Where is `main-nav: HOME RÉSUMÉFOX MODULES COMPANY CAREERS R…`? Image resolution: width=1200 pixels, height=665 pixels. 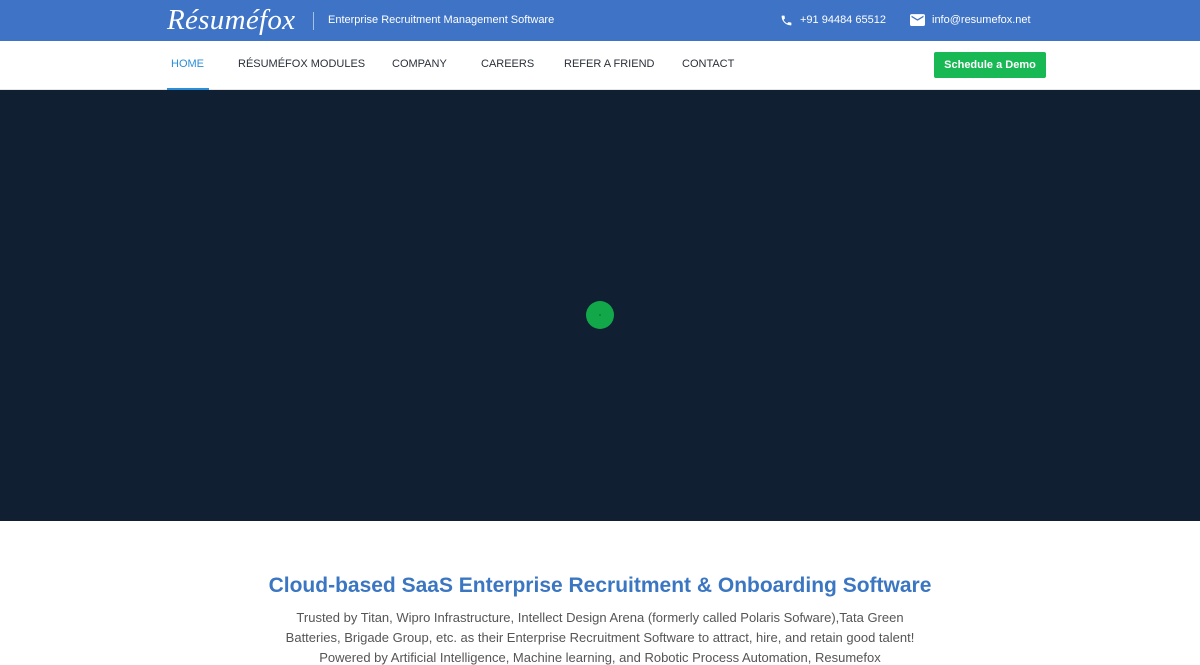
main-nav: HOME RÉSUMÉFOX MODULES COMPANY CAREERS R… is located at coordinates (600, 65).